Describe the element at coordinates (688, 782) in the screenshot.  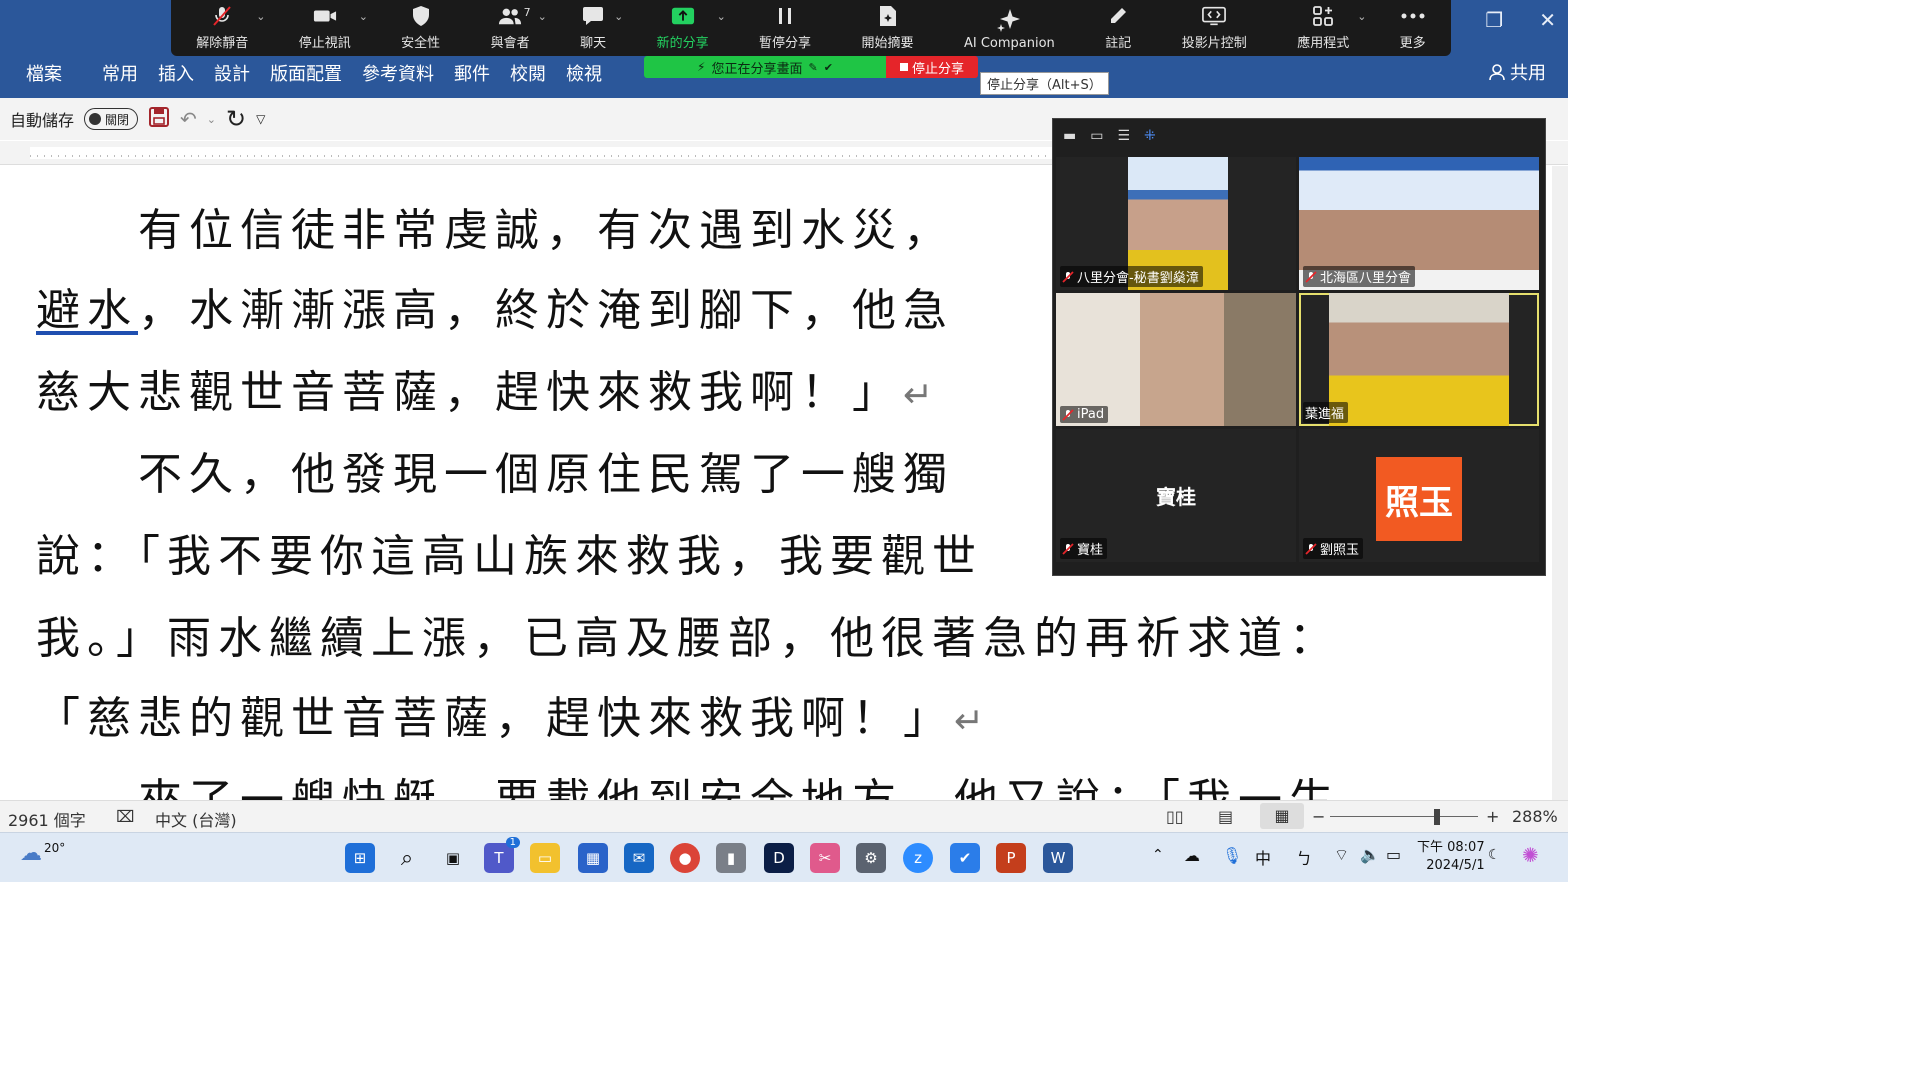
I see `doc-line: 來了一艘快艇，要載他到安全地方，他又說：「我一生` at that location.